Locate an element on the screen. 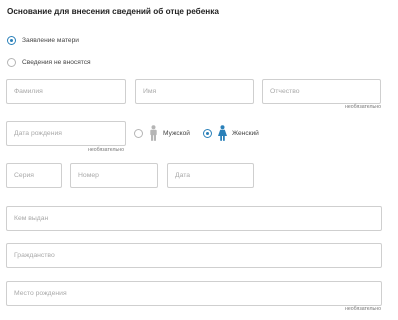 Image resolution: width=398 pixels, height=320 pixels. doc-series-input is located at coordinates (34, 175).